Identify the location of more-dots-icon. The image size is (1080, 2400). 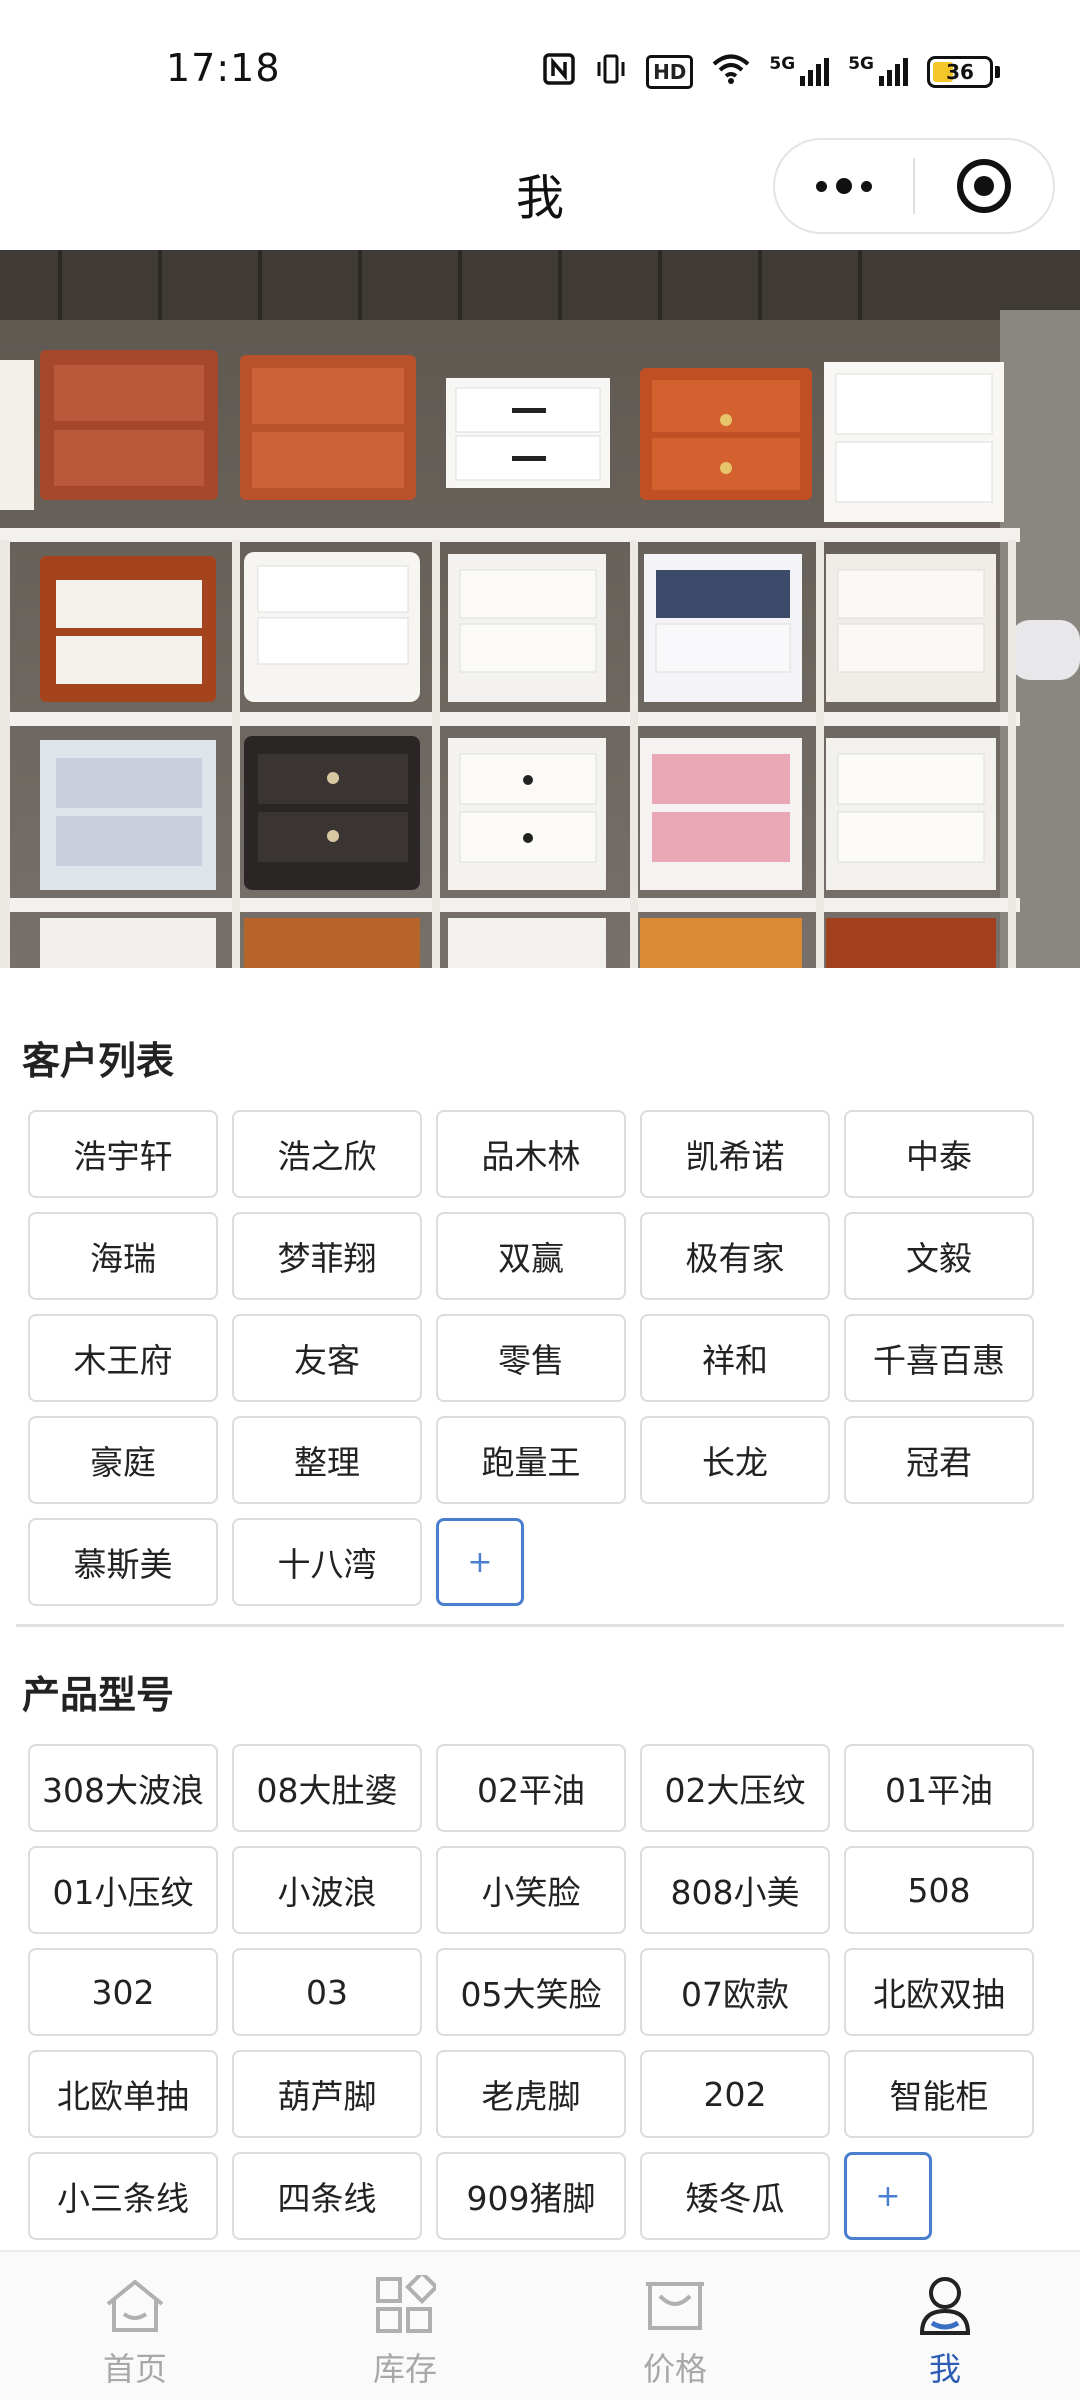
(844, 186).